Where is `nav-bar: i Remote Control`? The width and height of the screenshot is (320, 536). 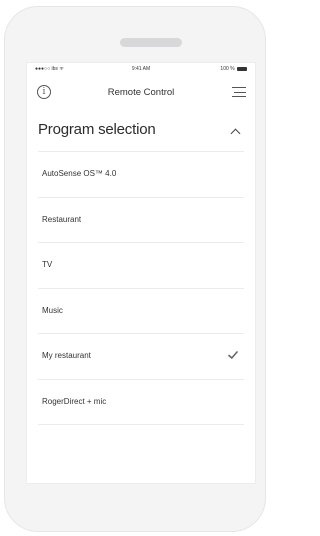
nav-bar: i Remote Control is located at coordinates (141, 93).